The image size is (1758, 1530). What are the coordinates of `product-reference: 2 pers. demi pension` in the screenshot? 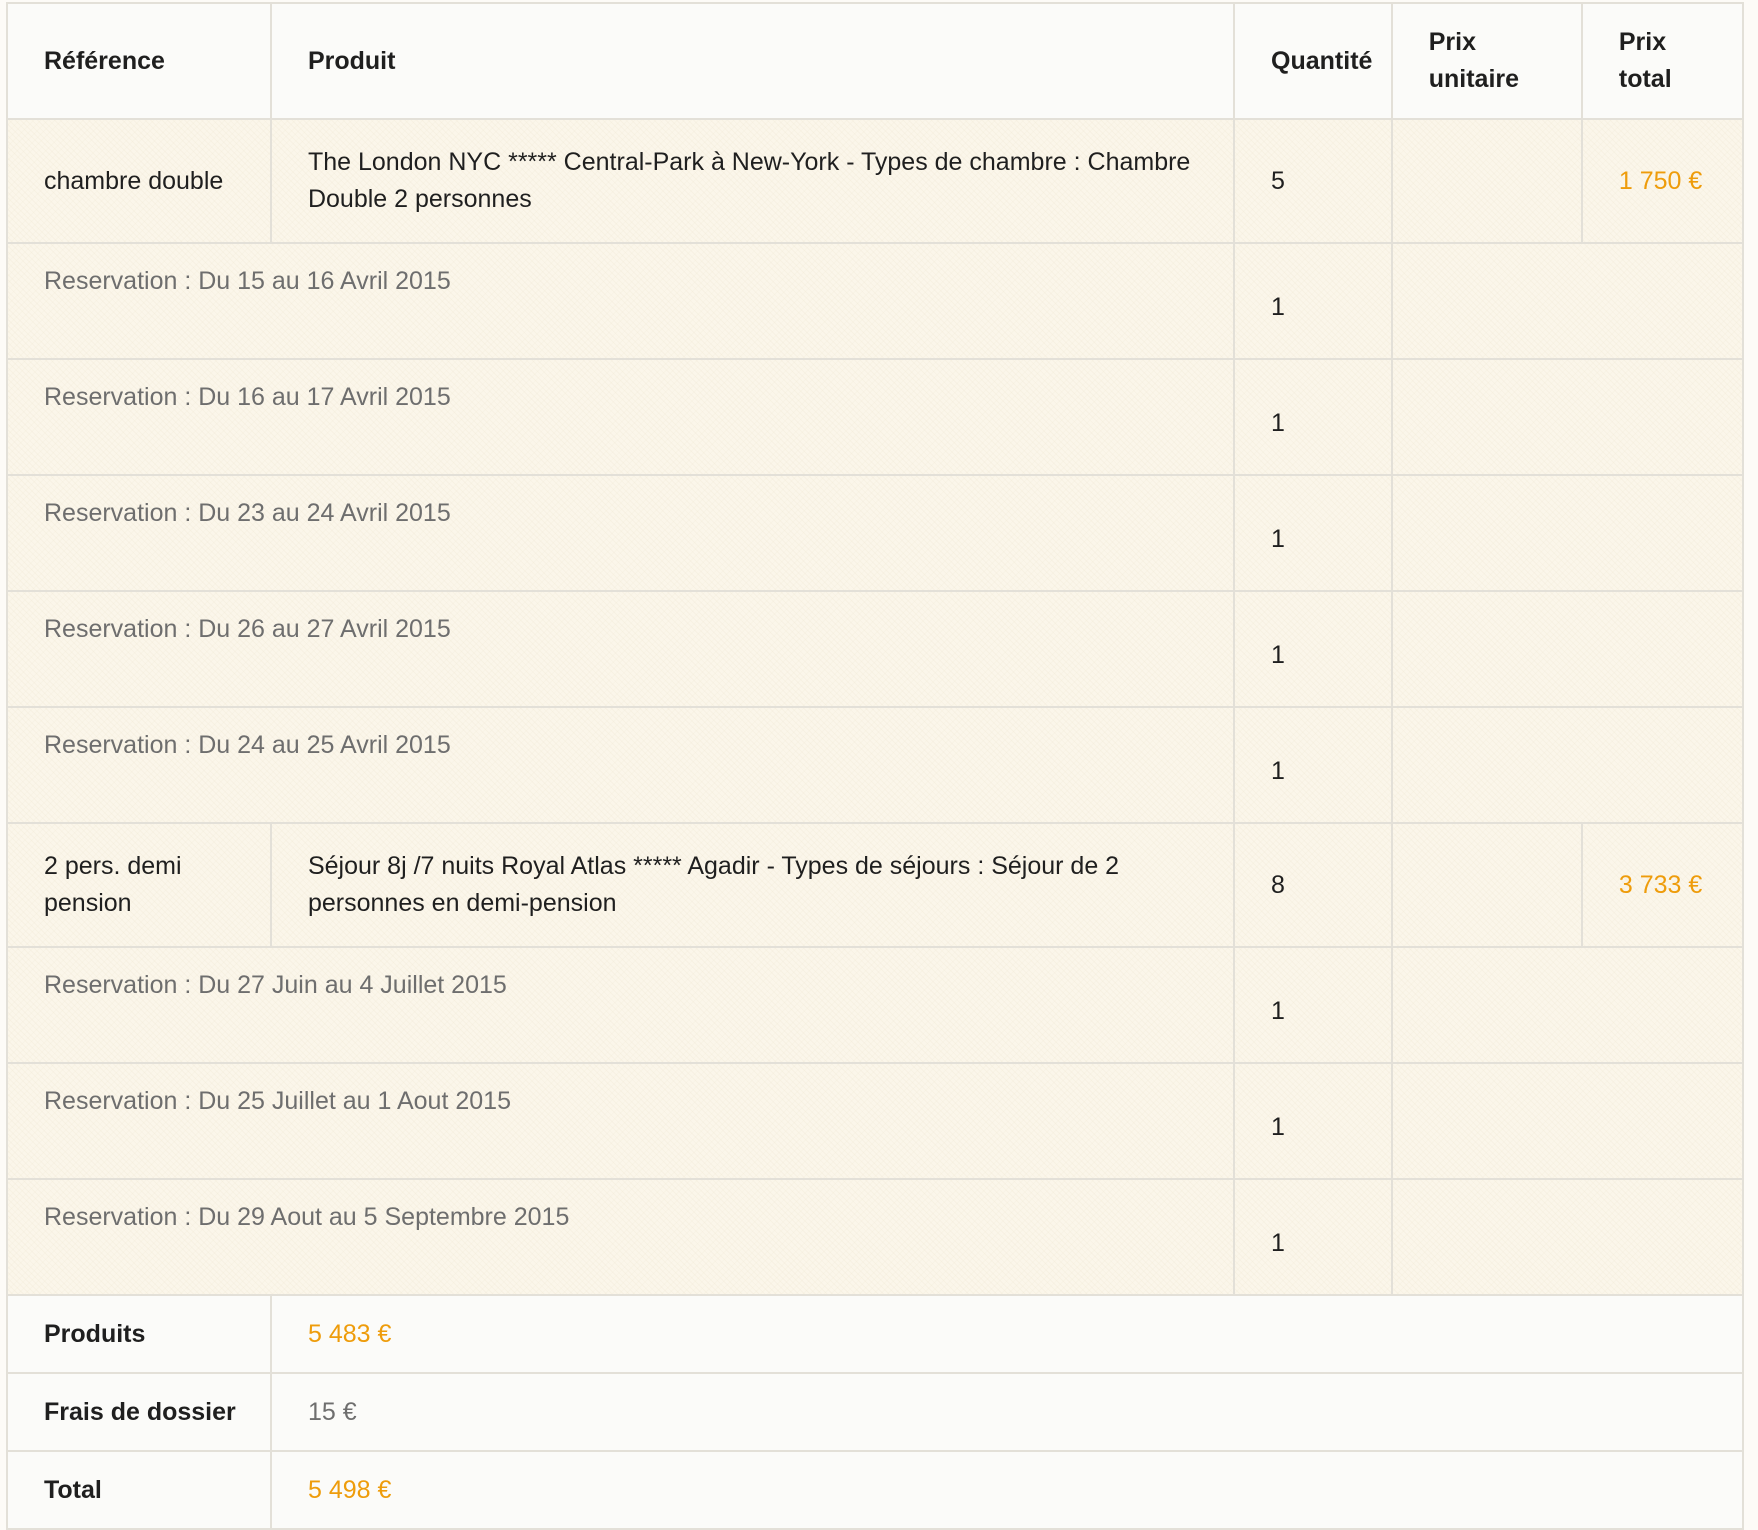 It's located at (139, 885).